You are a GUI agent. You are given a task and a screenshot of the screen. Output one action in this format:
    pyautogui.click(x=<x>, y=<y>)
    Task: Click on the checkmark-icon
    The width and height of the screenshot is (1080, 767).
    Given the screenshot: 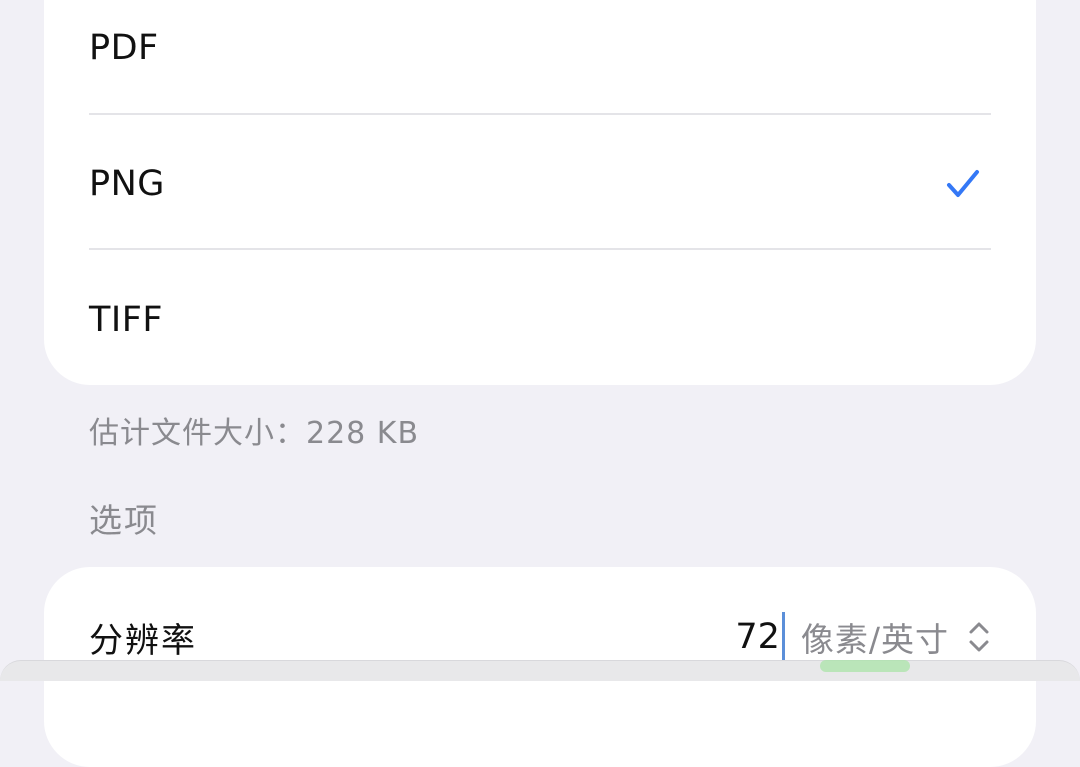 What is the action you would take?
    pyautogui.click(x=963, y=183)
    